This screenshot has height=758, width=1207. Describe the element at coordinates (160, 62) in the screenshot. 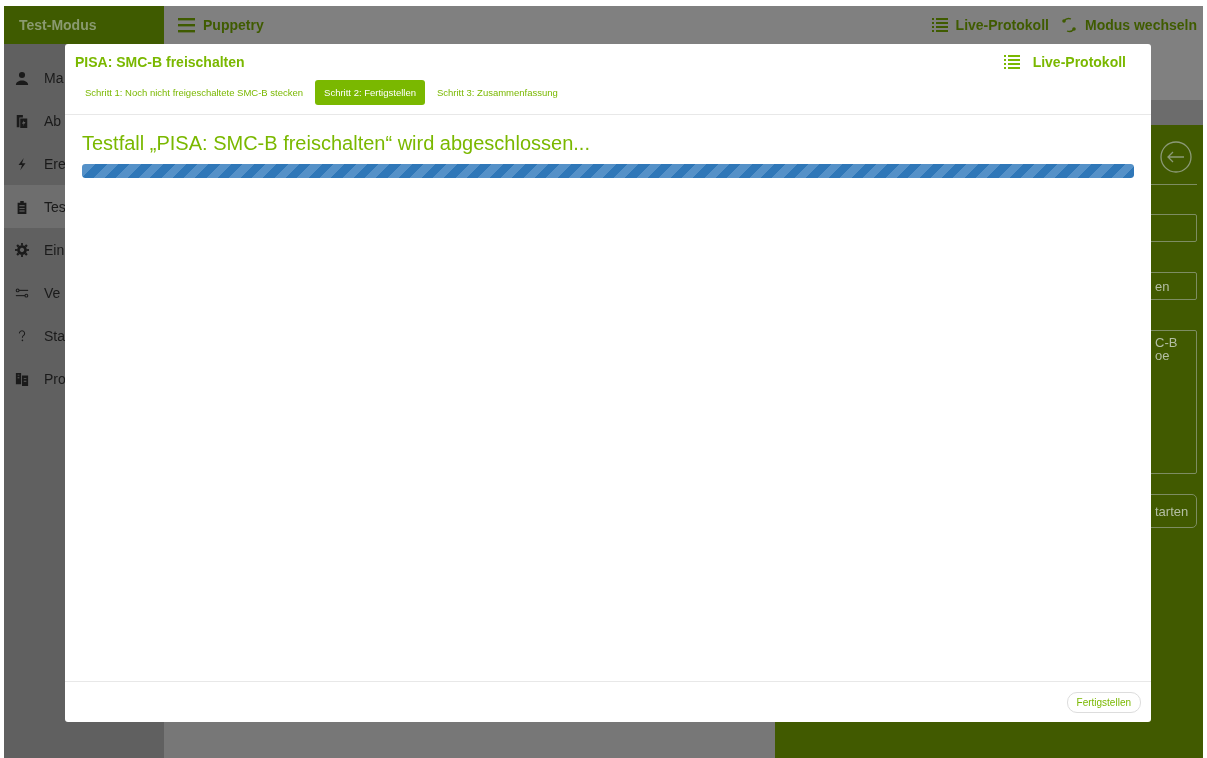

I see `dialog-title: PISA: SMC-B freischalten` at that location.